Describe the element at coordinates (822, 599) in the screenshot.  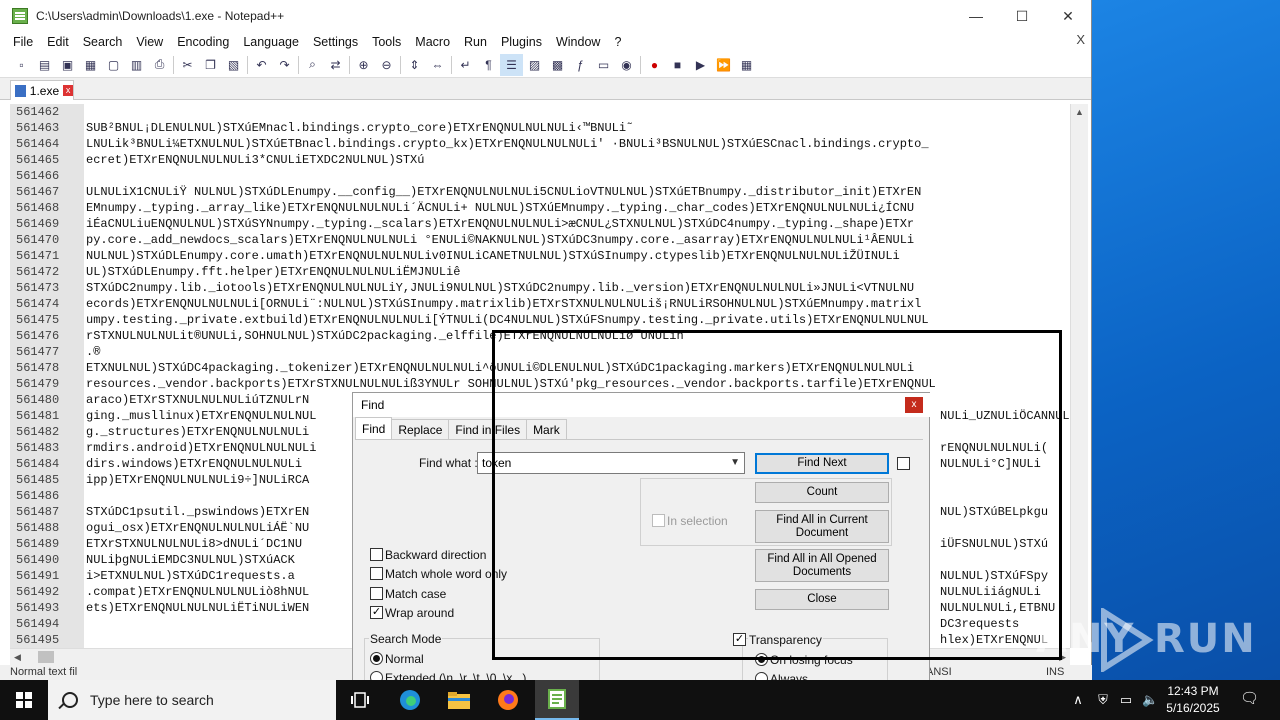
I see `close-dialog-button: Close` at that location.